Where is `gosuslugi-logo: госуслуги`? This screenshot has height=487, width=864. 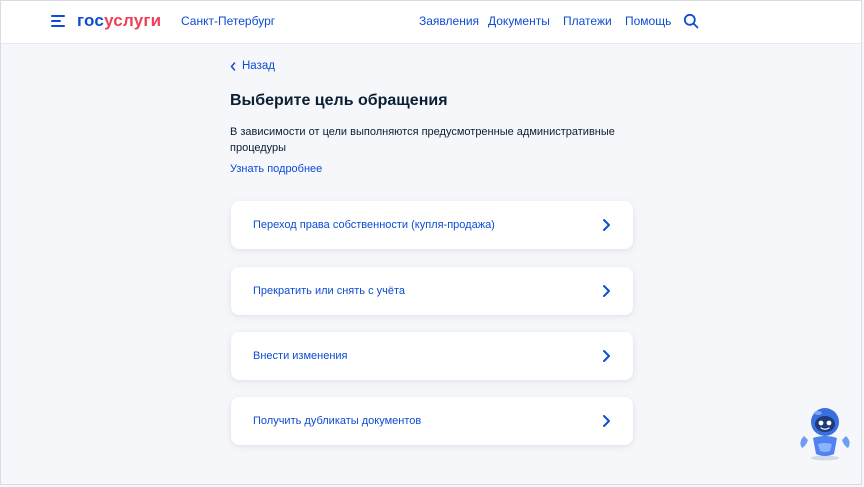 gosuslugi-logo: госуслуги is located at coordinates (119, 21).